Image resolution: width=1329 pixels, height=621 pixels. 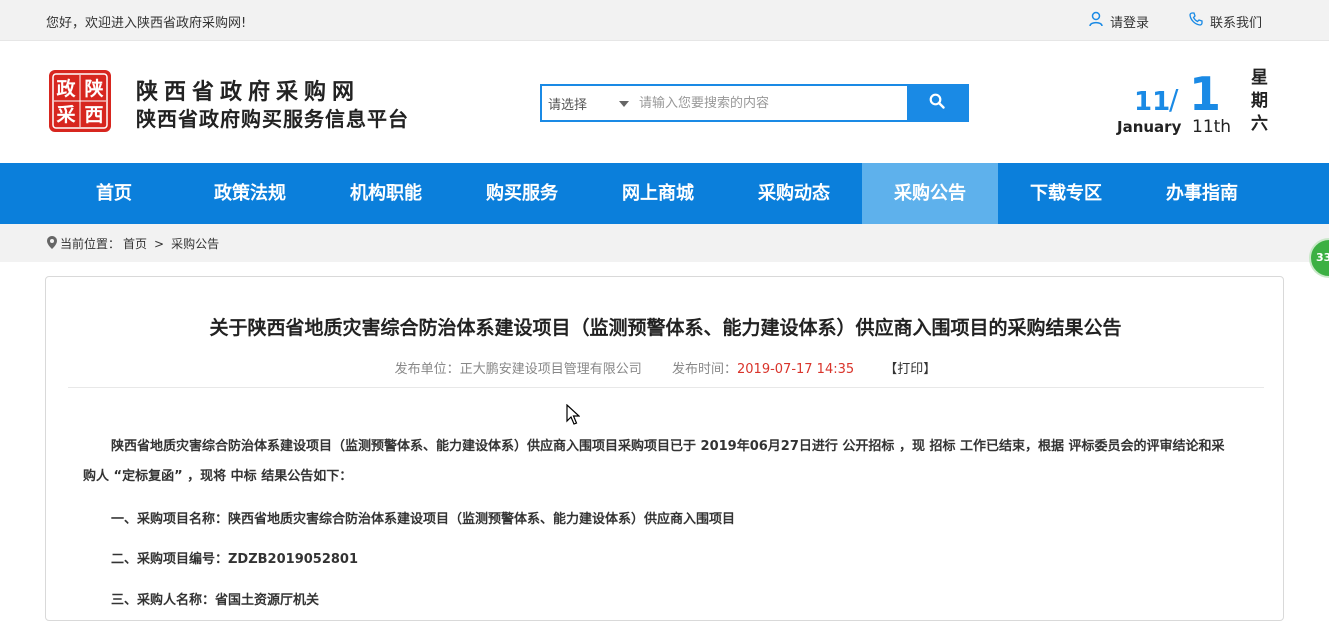 I want to click on date-month-number: 11, so click(x=1152, y=102).